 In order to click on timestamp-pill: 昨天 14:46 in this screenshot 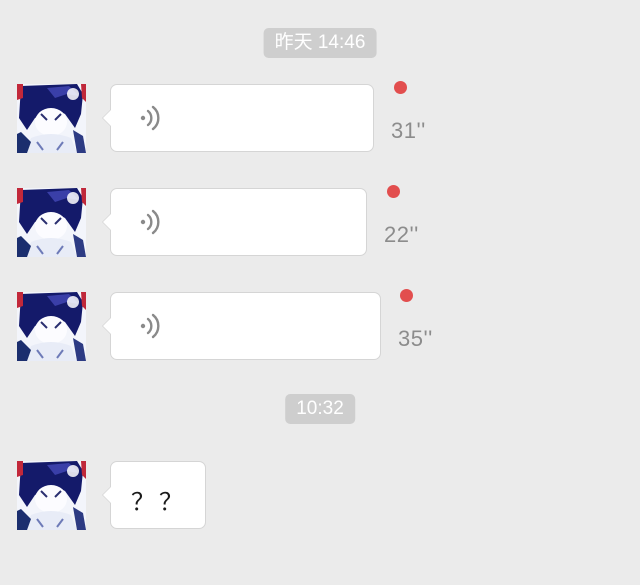, I will do `click(320, 43)`.